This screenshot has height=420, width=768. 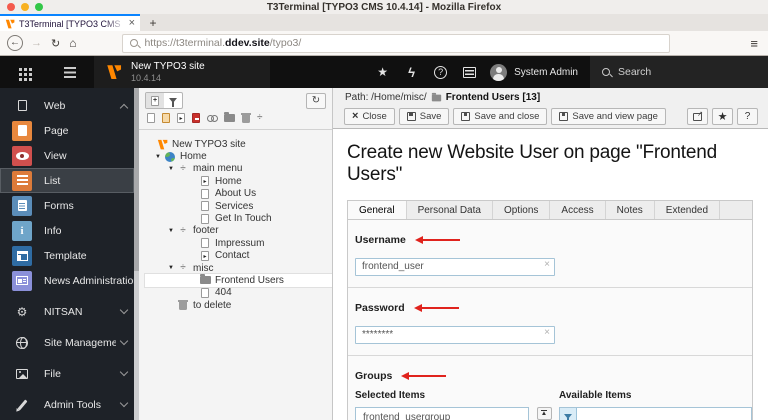 What do you see at coordinates (67, 342) in the screenshot?
I see `sidebar-section-site-management: Site Management` at bounding box center [67, 342].